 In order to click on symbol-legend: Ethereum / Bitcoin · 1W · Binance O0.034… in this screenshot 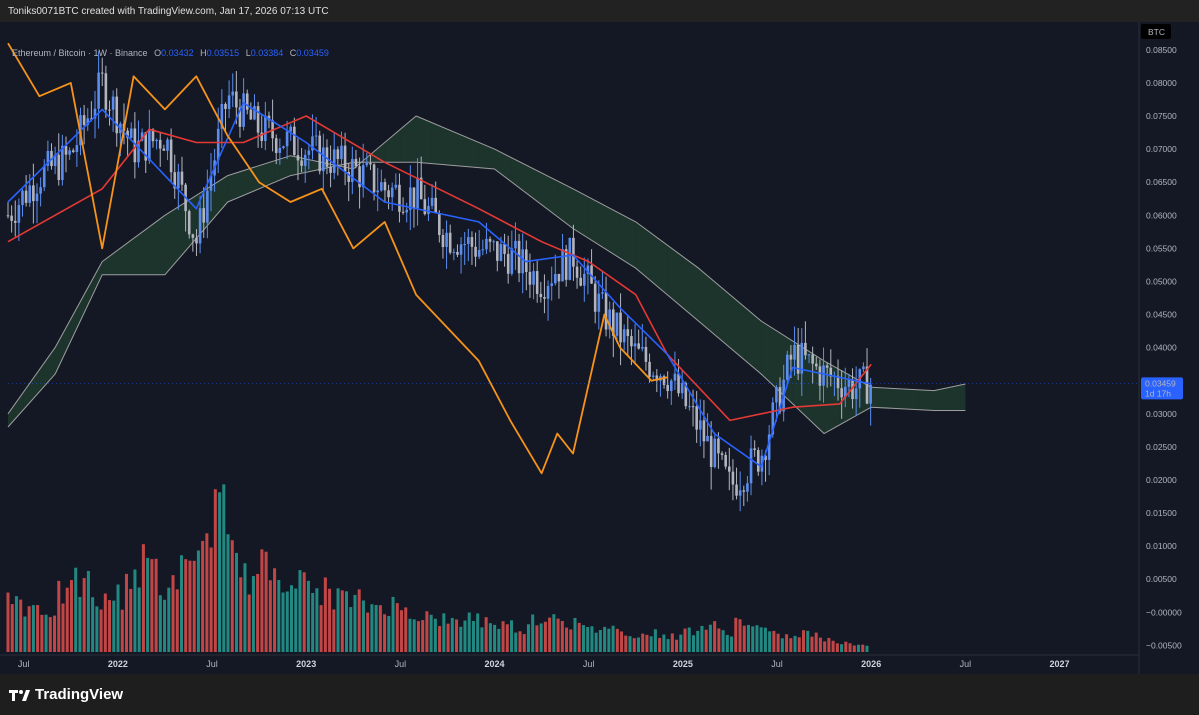, I will do `click(170, 53)`.